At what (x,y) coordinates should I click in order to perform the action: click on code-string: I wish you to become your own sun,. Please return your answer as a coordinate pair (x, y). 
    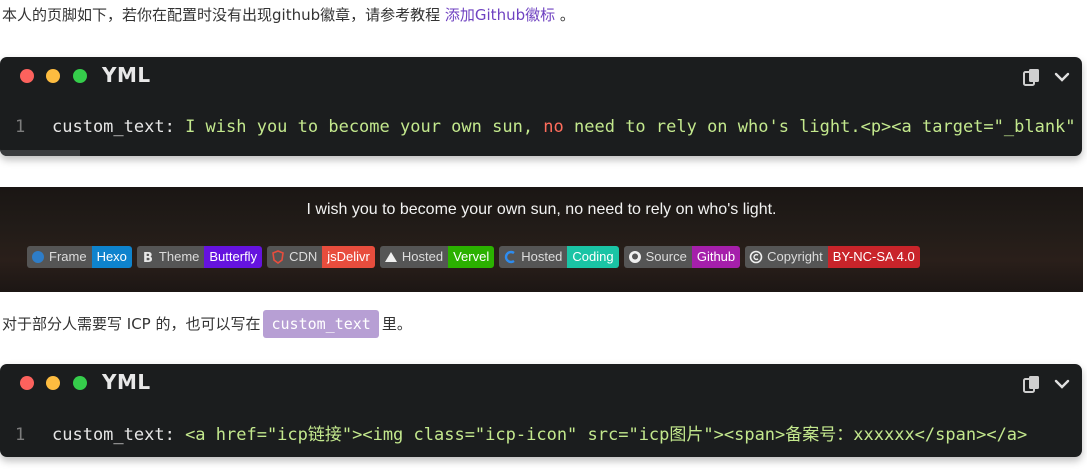
    Looking at the image, I should click on (359, 127).